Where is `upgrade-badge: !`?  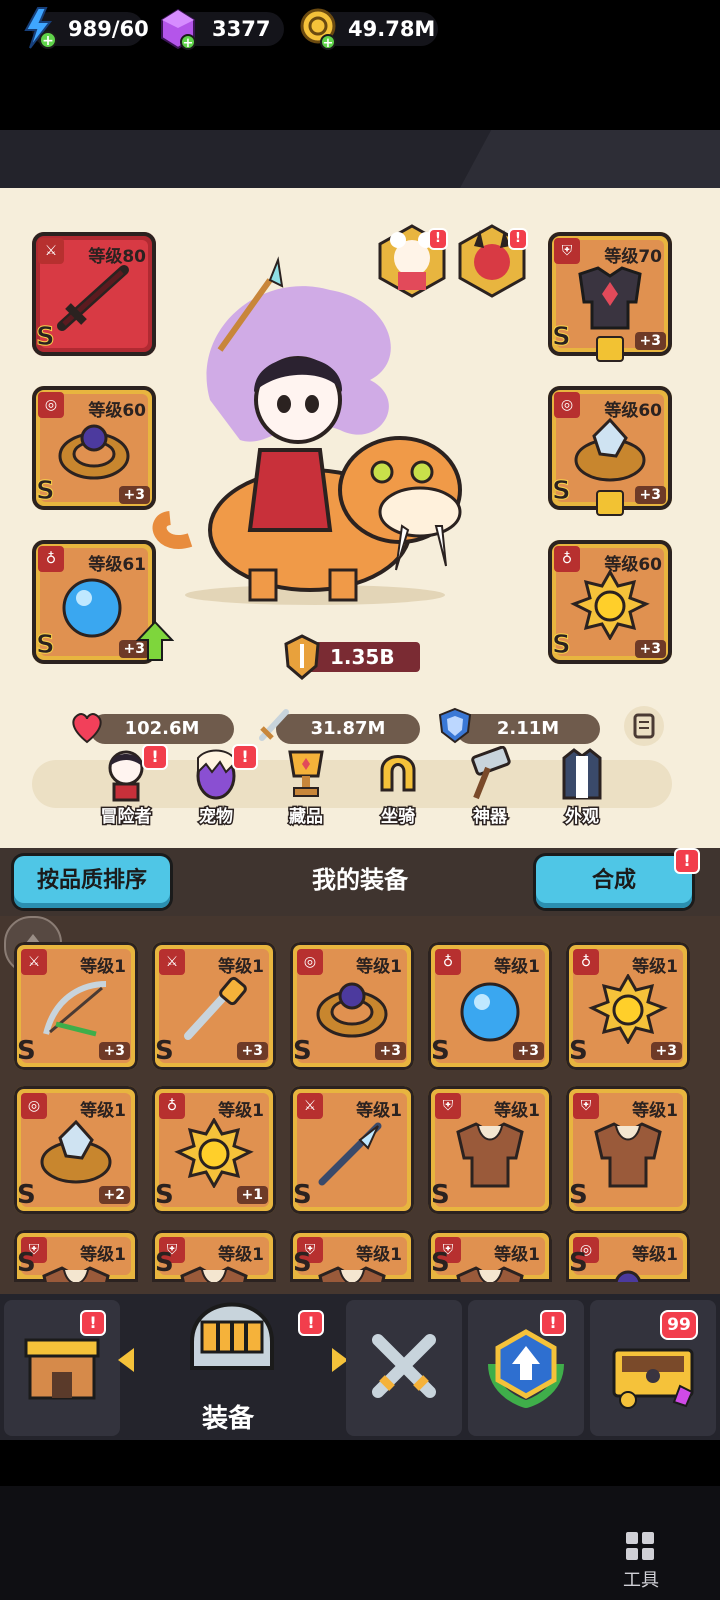
upgrade-badge: ! is located at coordinates (553, 1323).